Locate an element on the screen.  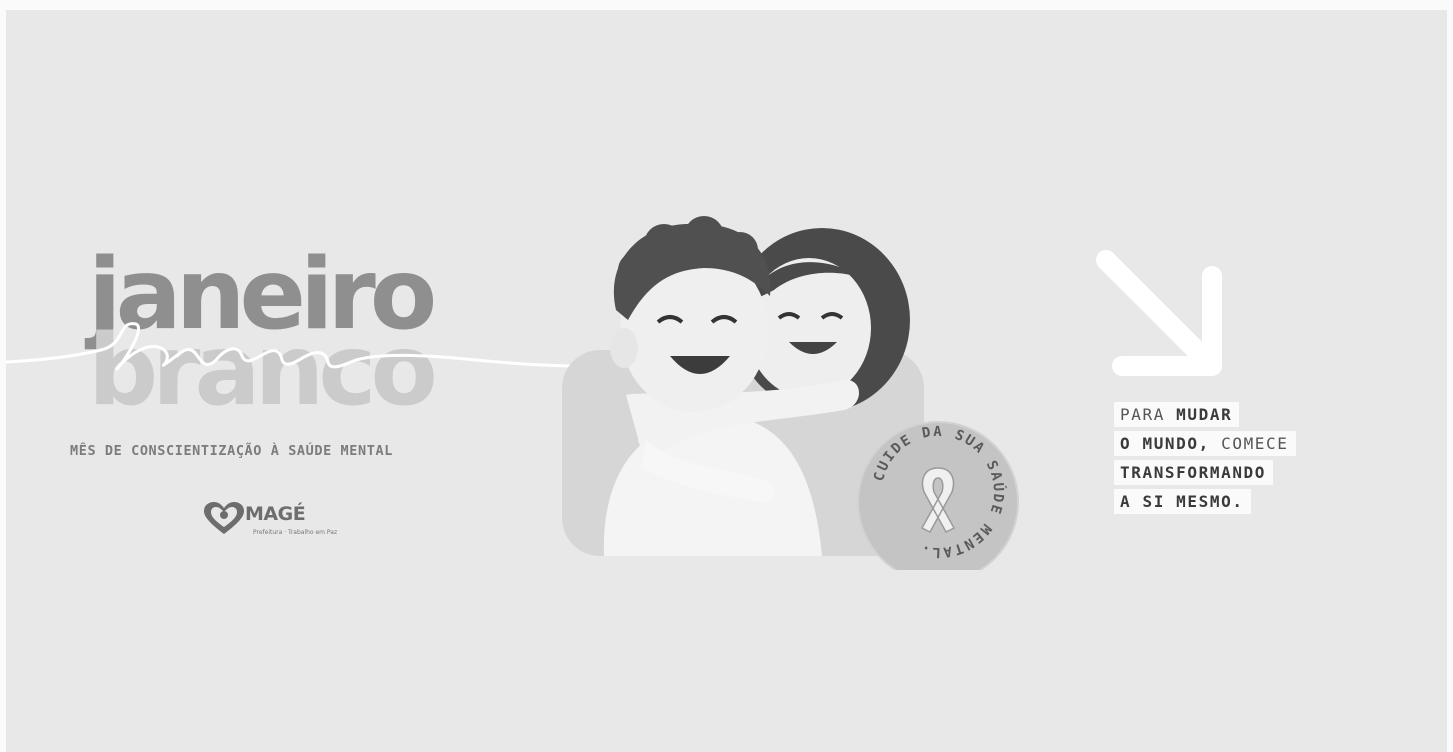
arrow-down-right-icon is located at coordinates (1159, 313).